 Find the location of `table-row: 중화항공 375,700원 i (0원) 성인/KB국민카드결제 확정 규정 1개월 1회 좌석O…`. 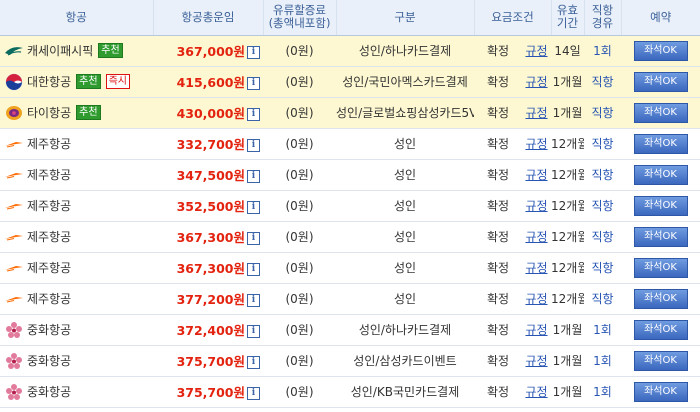

table-row: 중화항공 375,700원 i (0원) 성인/KB국민카드결제 확정 규정 1개월 1회 좌석O… is located at coordinates (350, 392).